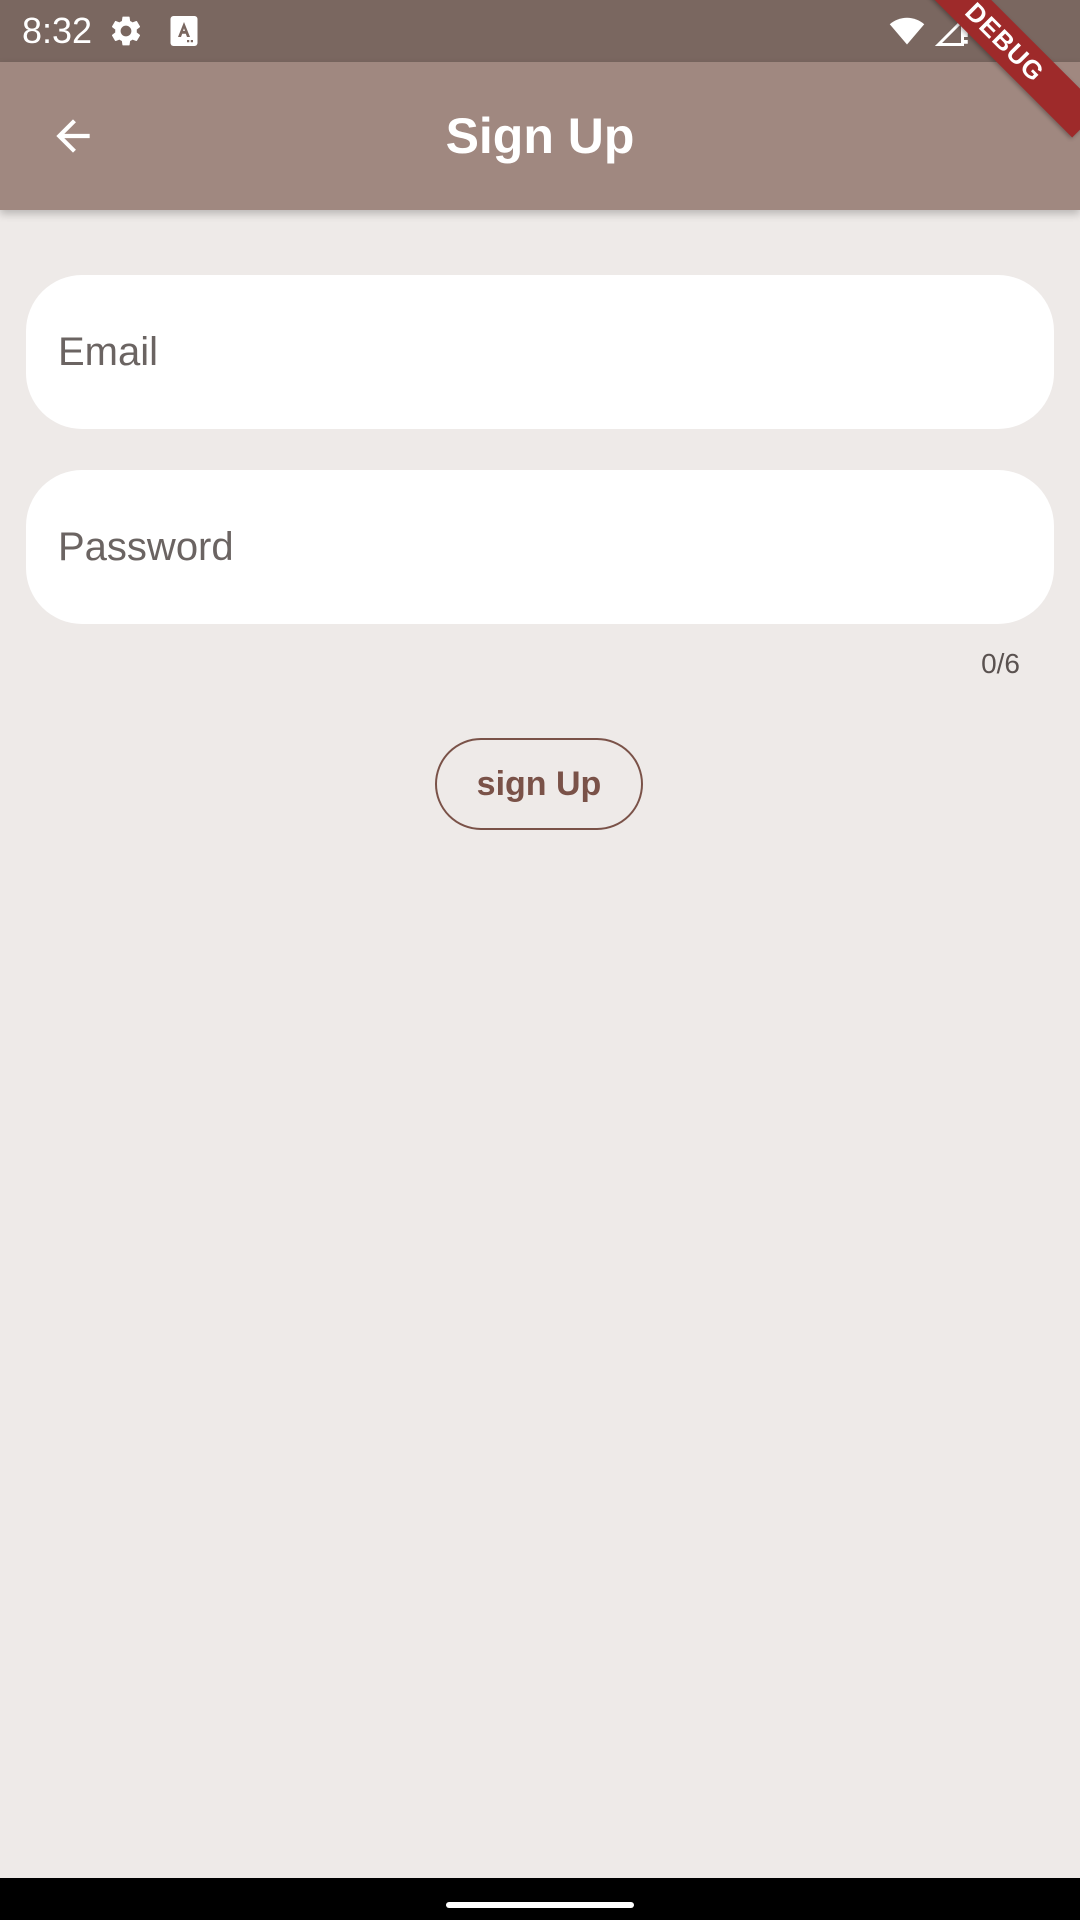 The height and width of the screenshot is (1920, 1080). I want to click on email-field, so click(540, 352).